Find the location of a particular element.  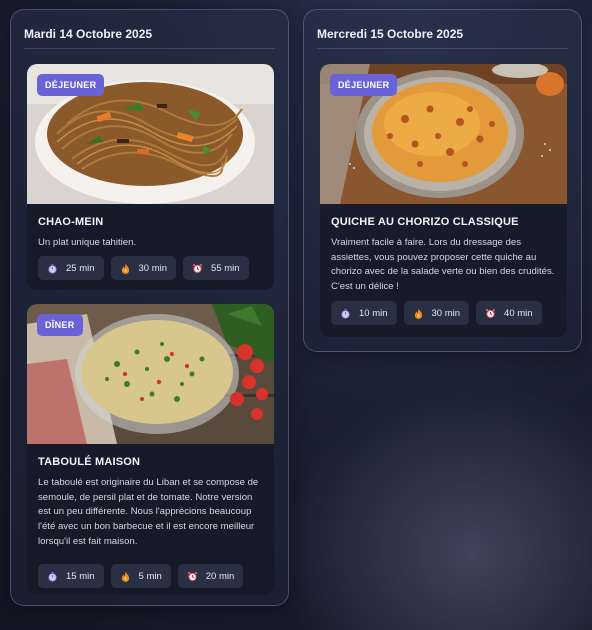

total-time: 55 min is located at coordinates (216, 268).